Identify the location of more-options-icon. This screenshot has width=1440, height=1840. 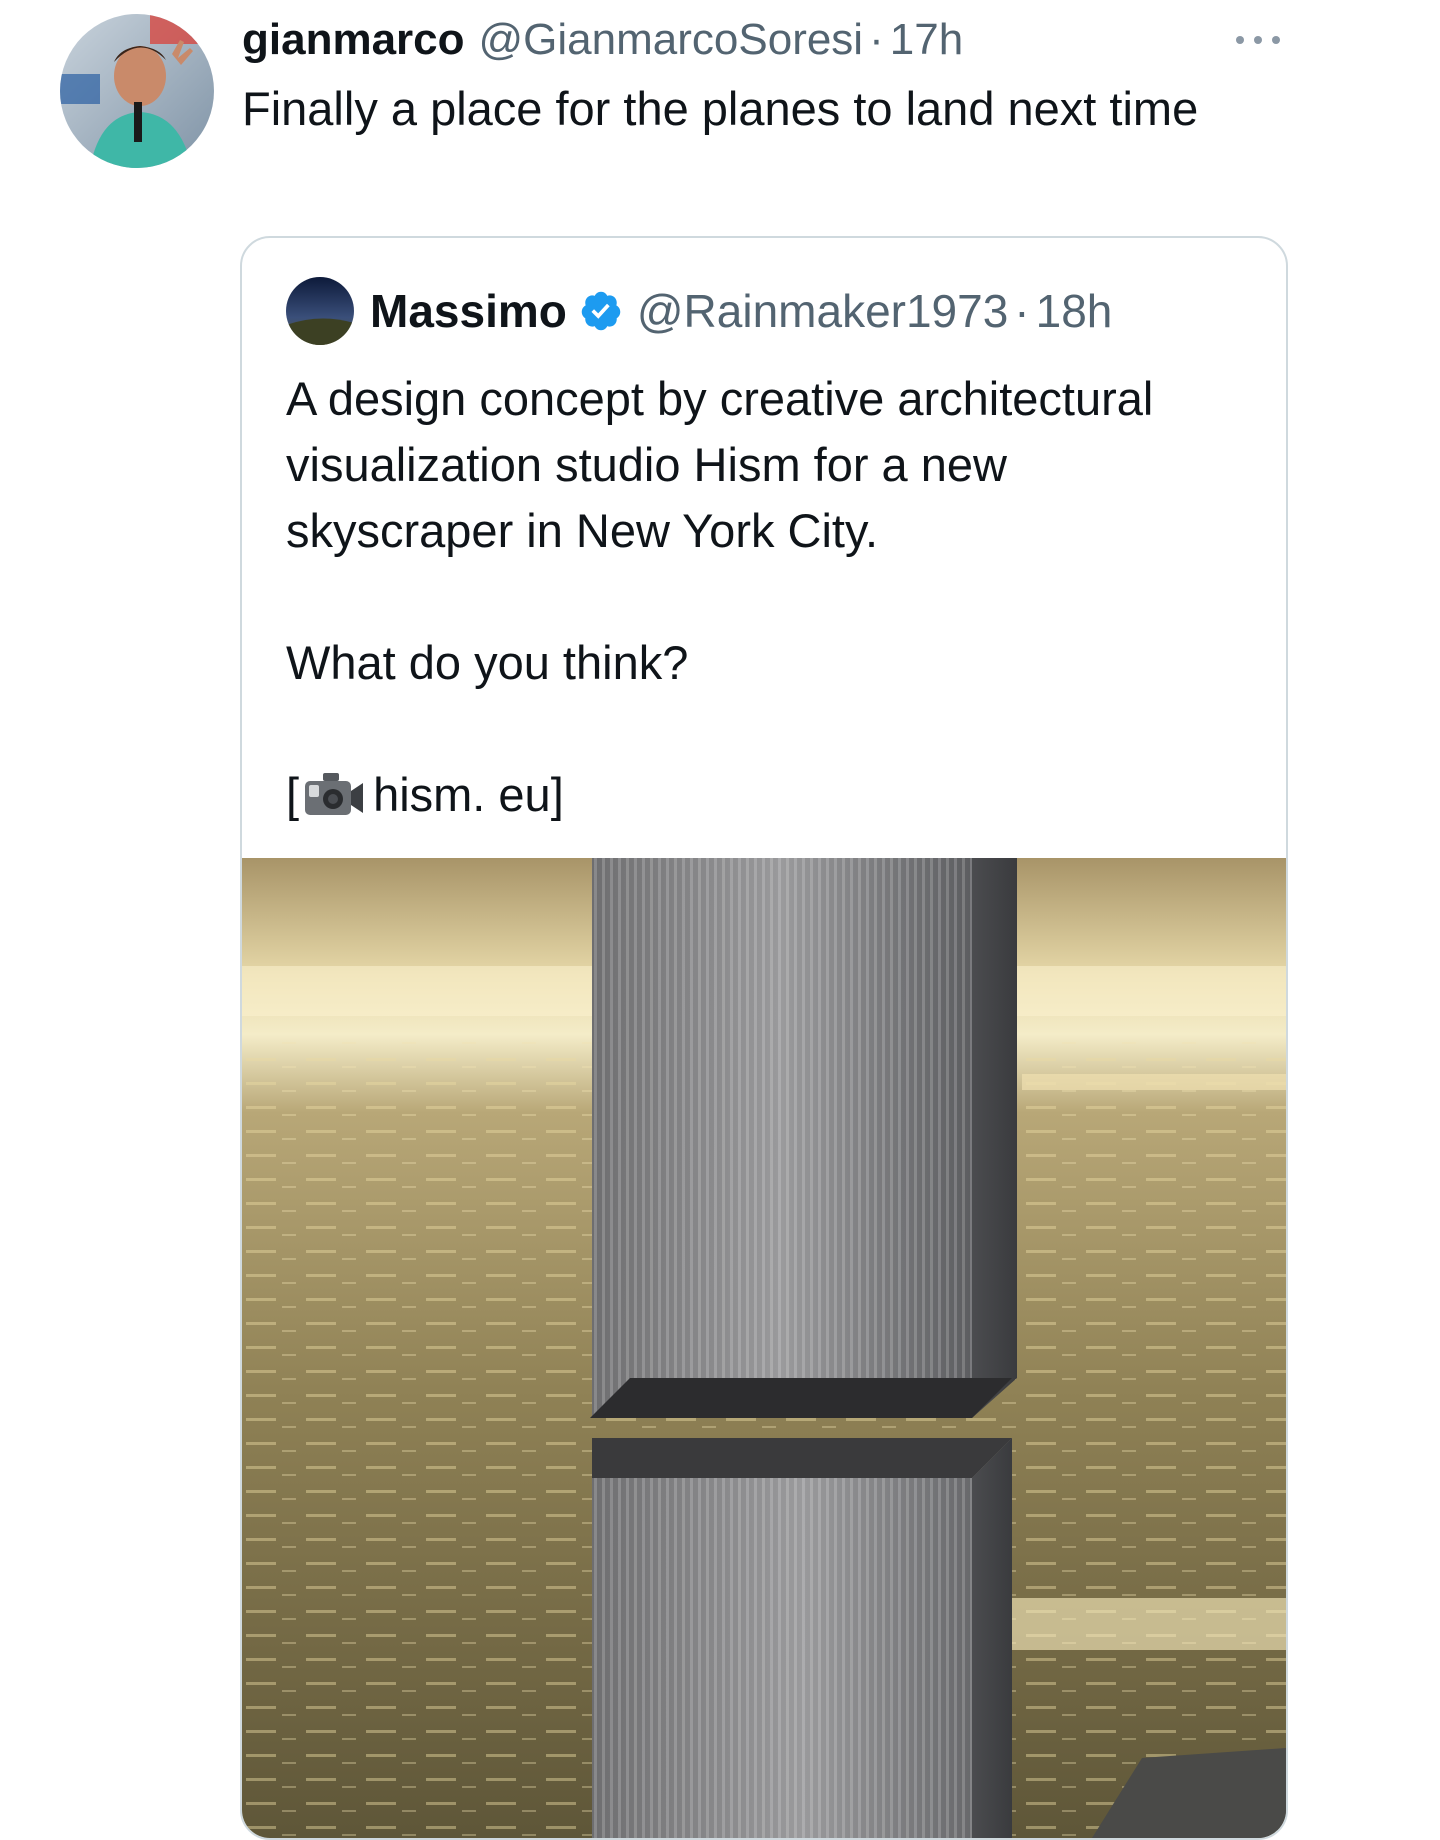
(1258, 40).